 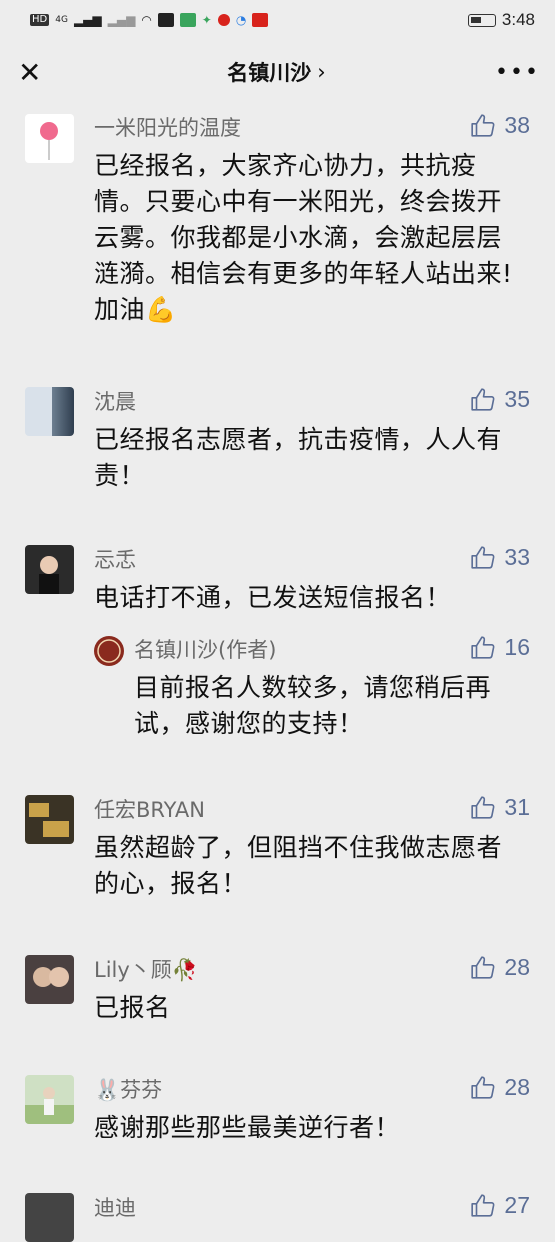 I want to click on more-options-icon: •••, so click(x=516, y=72).